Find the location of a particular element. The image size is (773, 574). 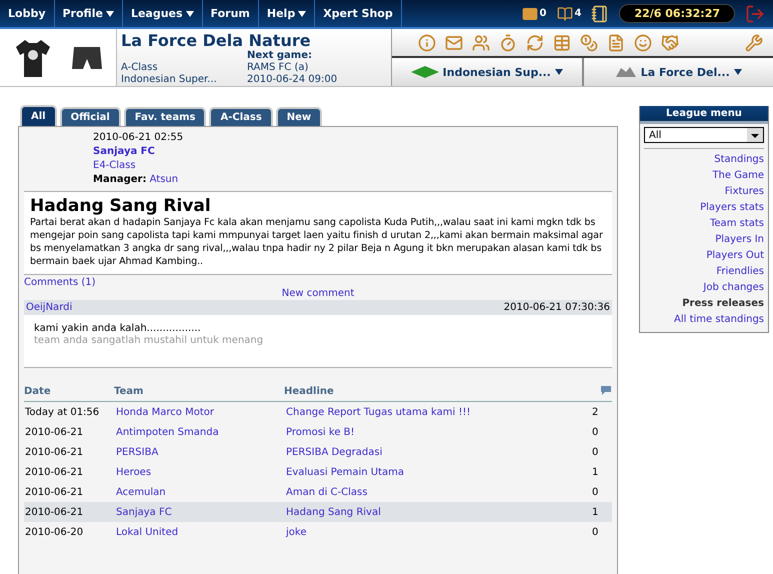

table-row: Today at 01:56 Honda Marco Motor Change Report Tugas utama kami !!! 2 is located at coordinates (318, 412).